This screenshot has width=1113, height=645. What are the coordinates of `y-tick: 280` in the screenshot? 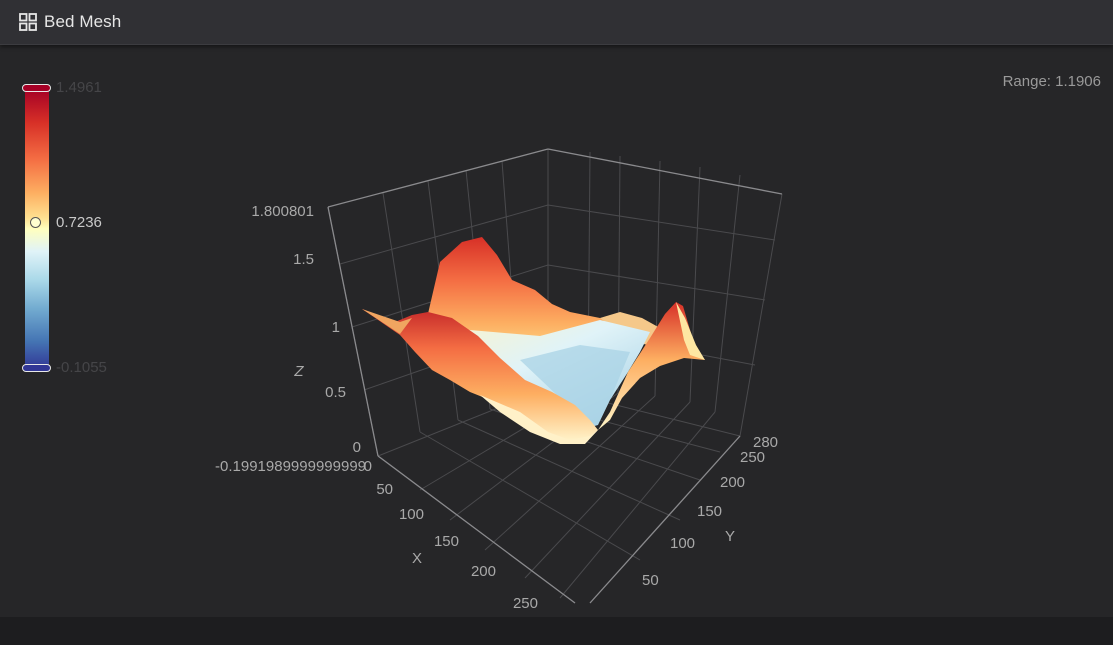 It's located at (765, 442).